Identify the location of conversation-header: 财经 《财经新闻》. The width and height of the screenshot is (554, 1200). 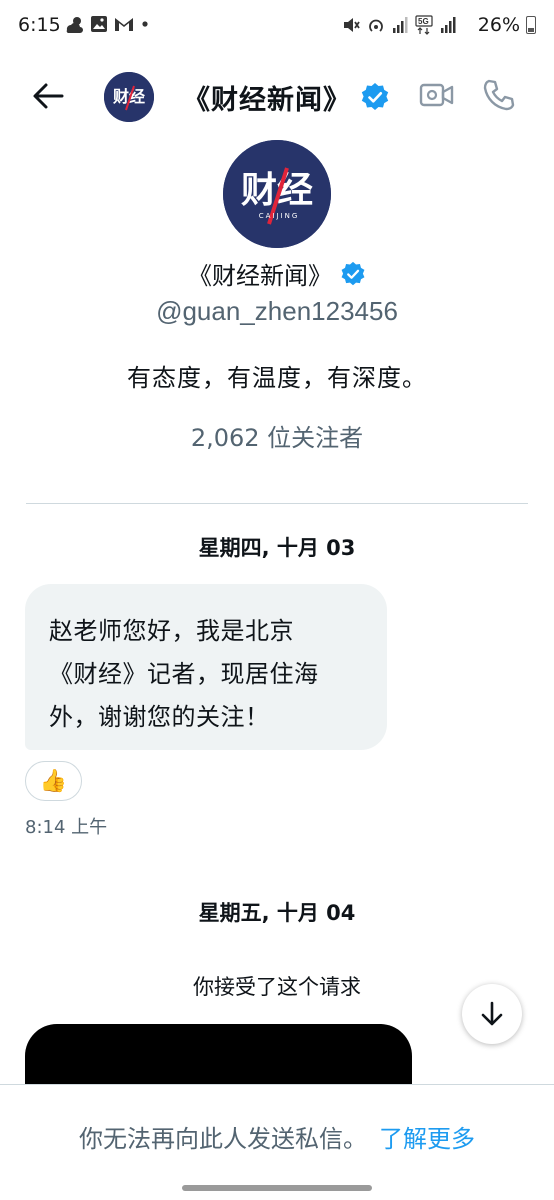
(277, 95).